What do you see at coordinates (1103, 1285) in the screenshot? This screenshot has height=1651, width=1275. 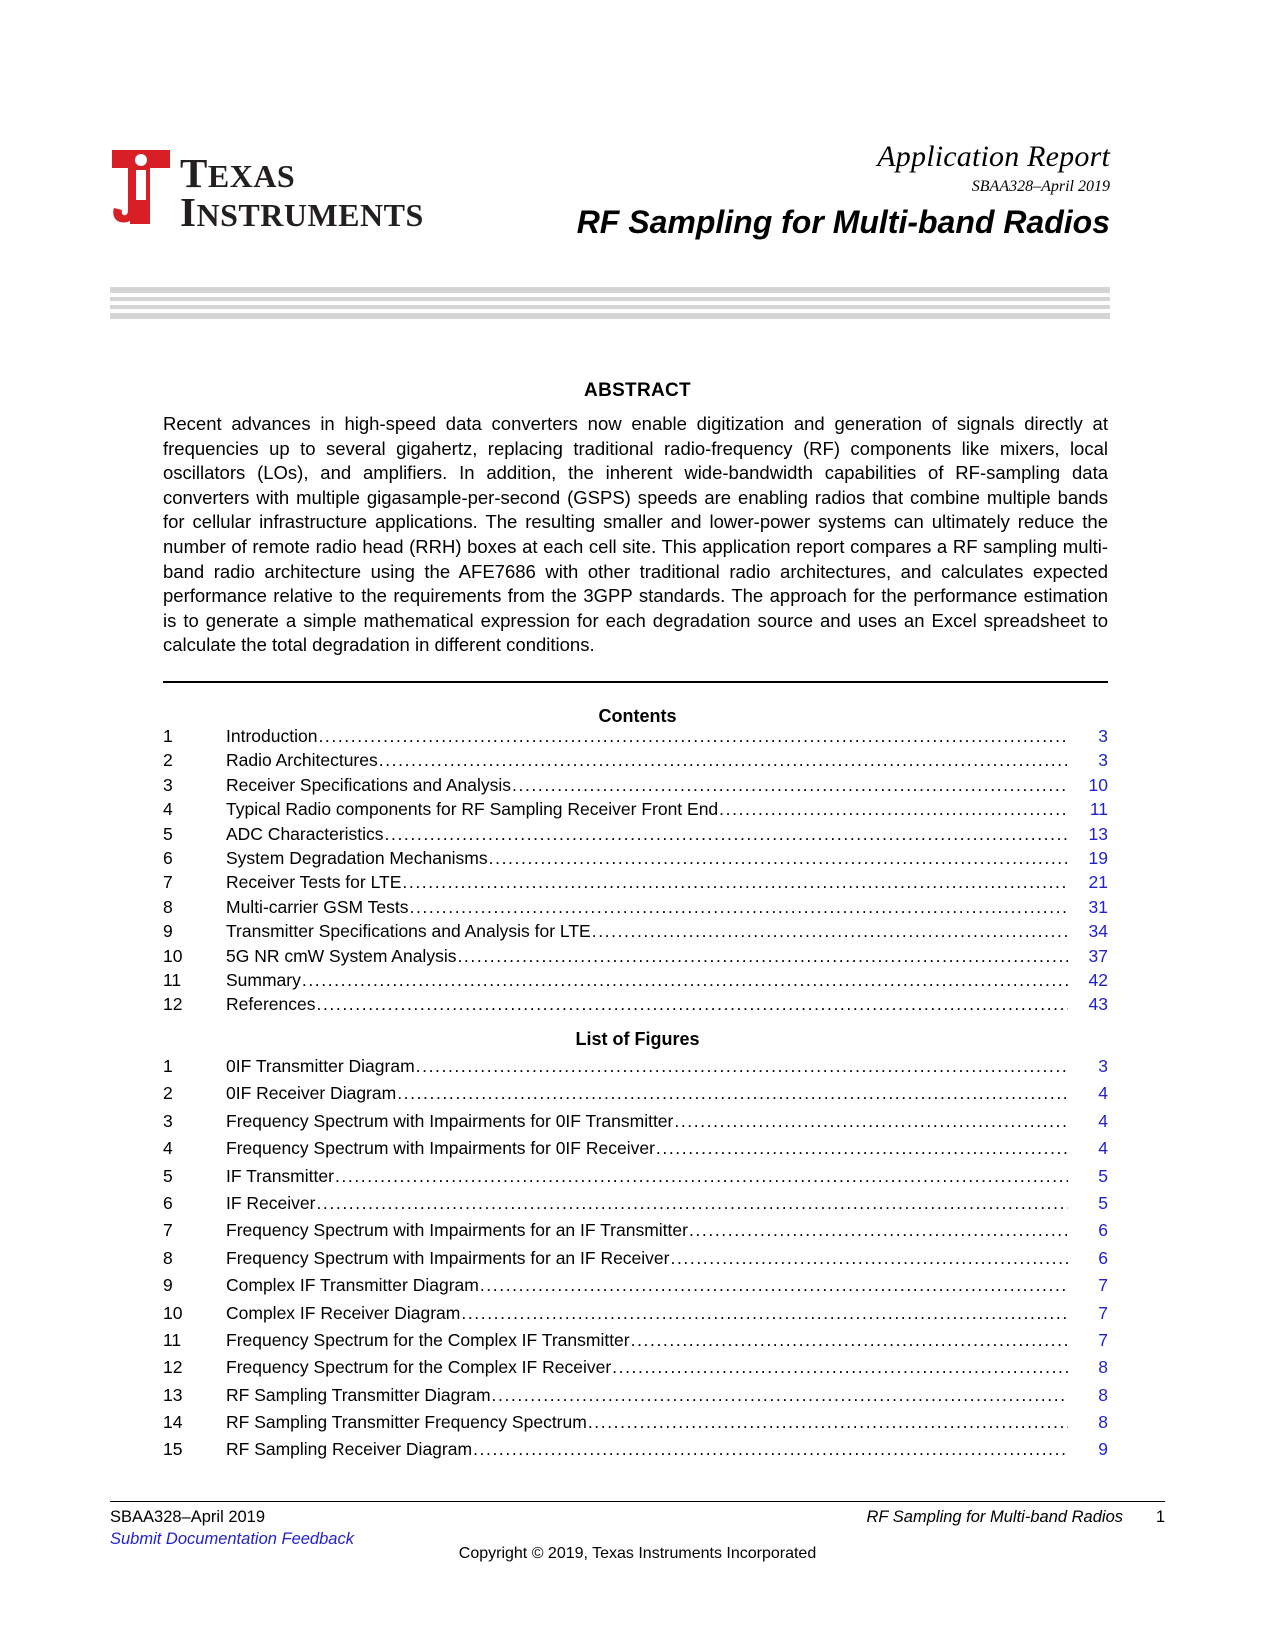 I see `figure-entry-page-number: 7` at bounding box center [1103, 1285].